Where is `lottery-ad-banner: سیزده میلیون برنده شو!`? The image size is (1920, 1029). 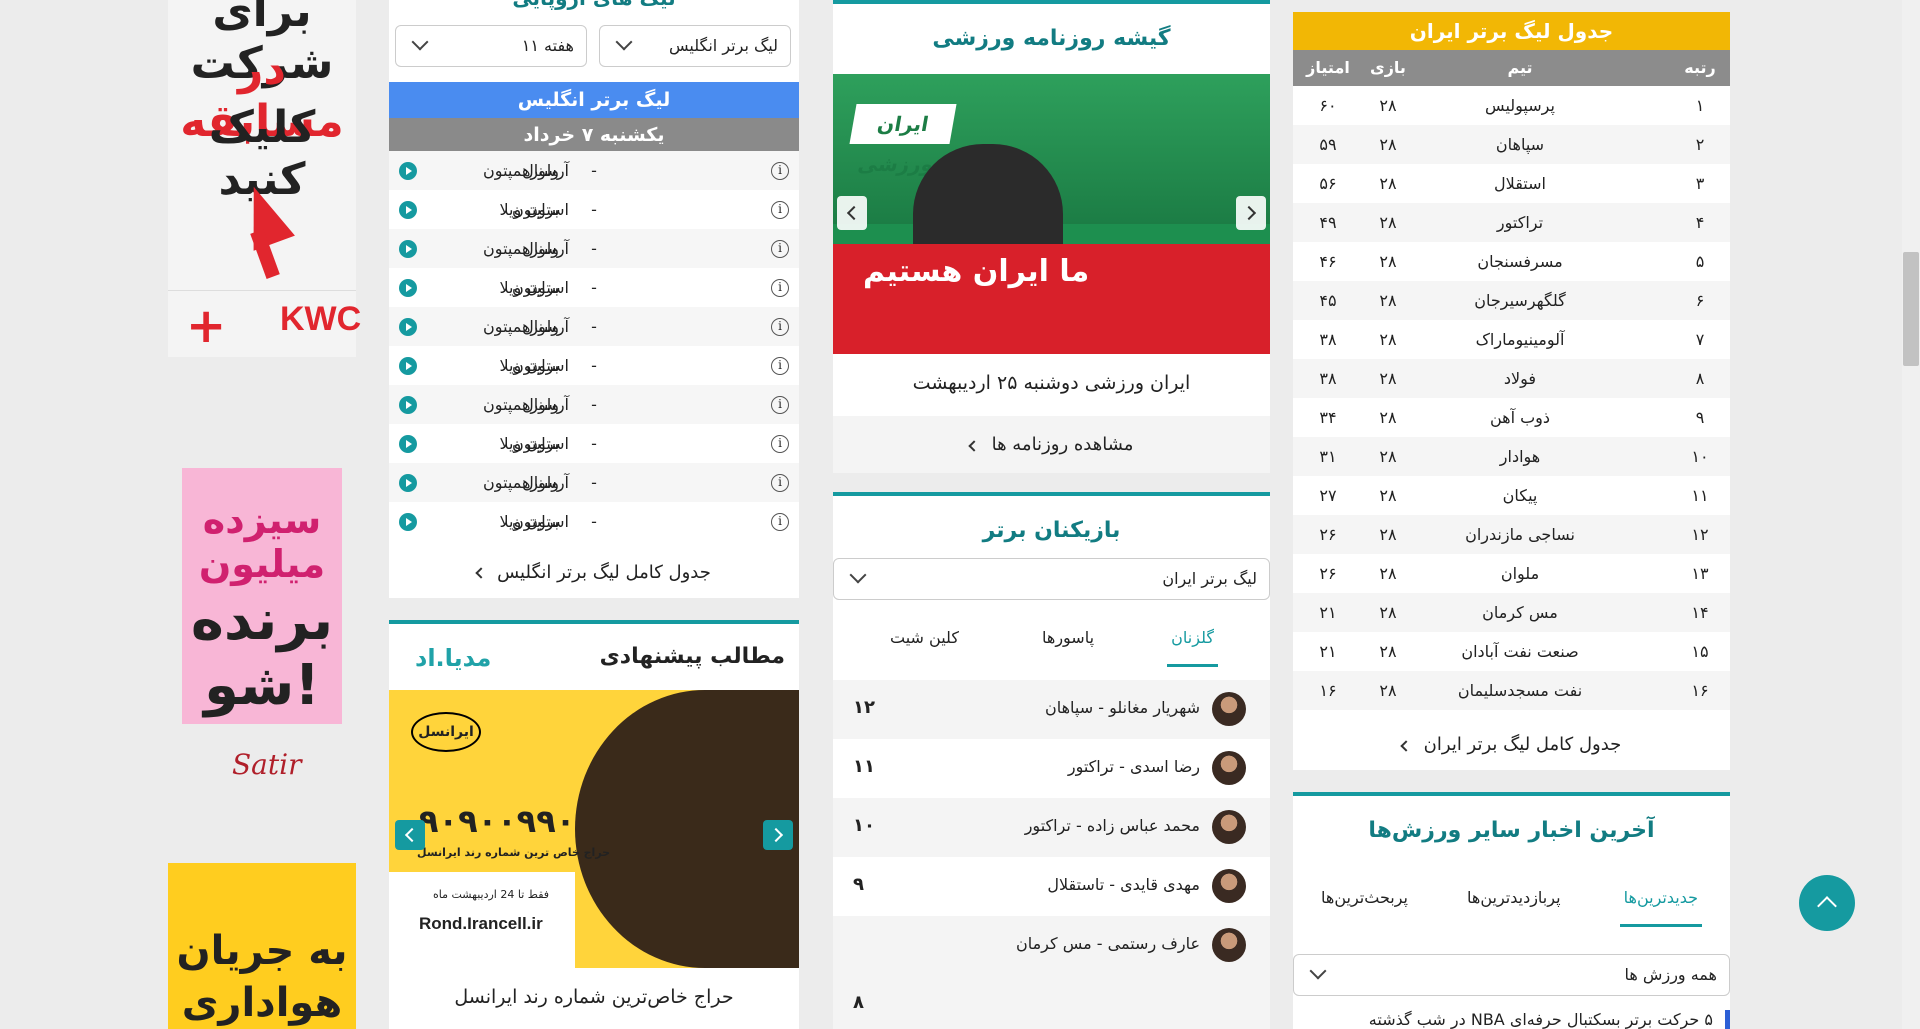 lottery-ad-banner: سیزده میلیون برنده شو! is located at coordinates (262, 596).